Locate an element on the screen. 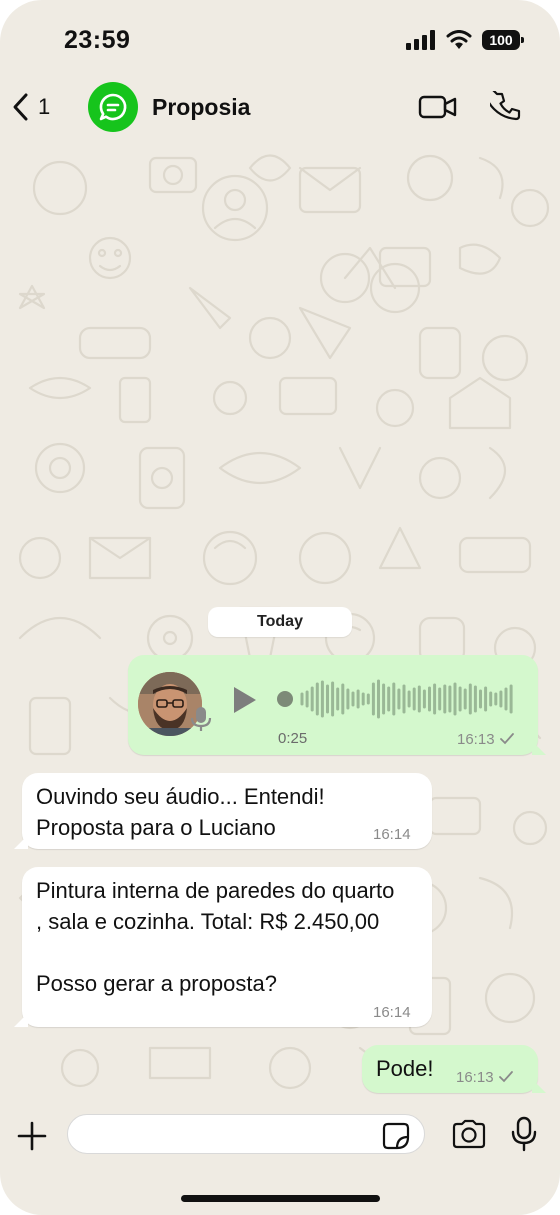 This screenshot has width=560, height=1215. sticker-button is located at coordinates (396, 1138).